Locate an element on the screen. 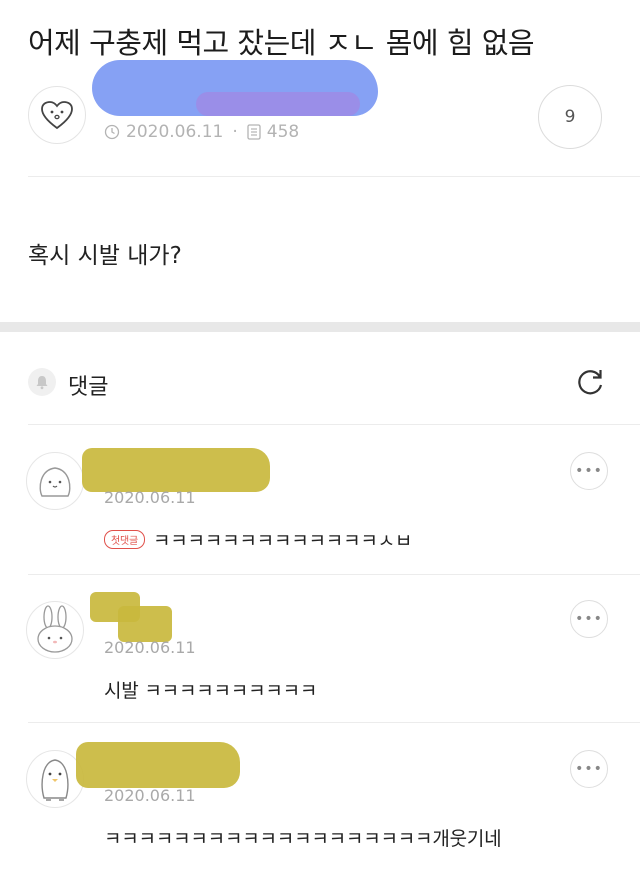 The width and height of the screenshot is (640, 874). header-divider is located at coordinates (334, 176).